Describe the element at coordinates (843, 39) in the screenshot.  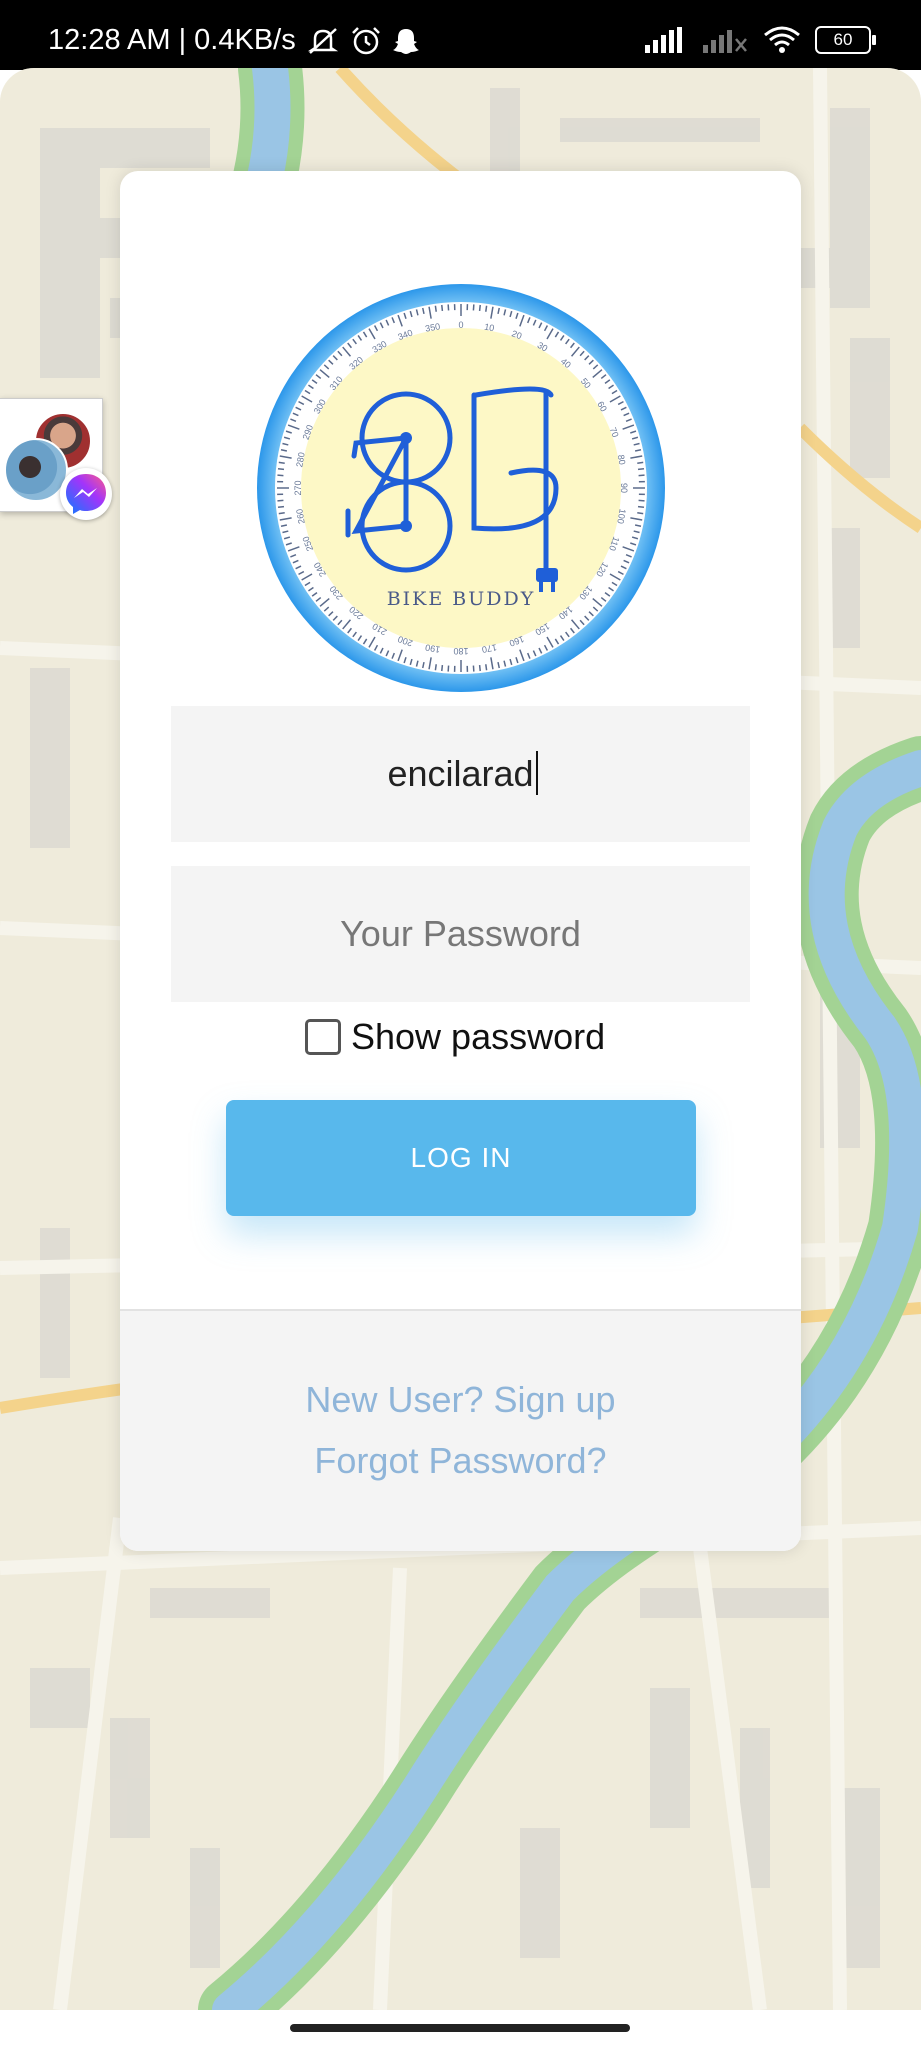
I see `battery-level: 60` at that location.